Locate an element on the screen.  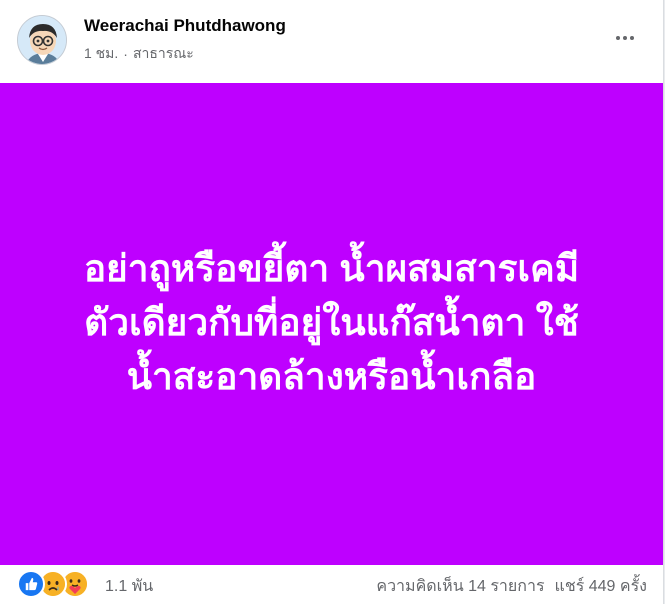
reaction-count: 1.1 พัน is located at coordinates (129, 586).